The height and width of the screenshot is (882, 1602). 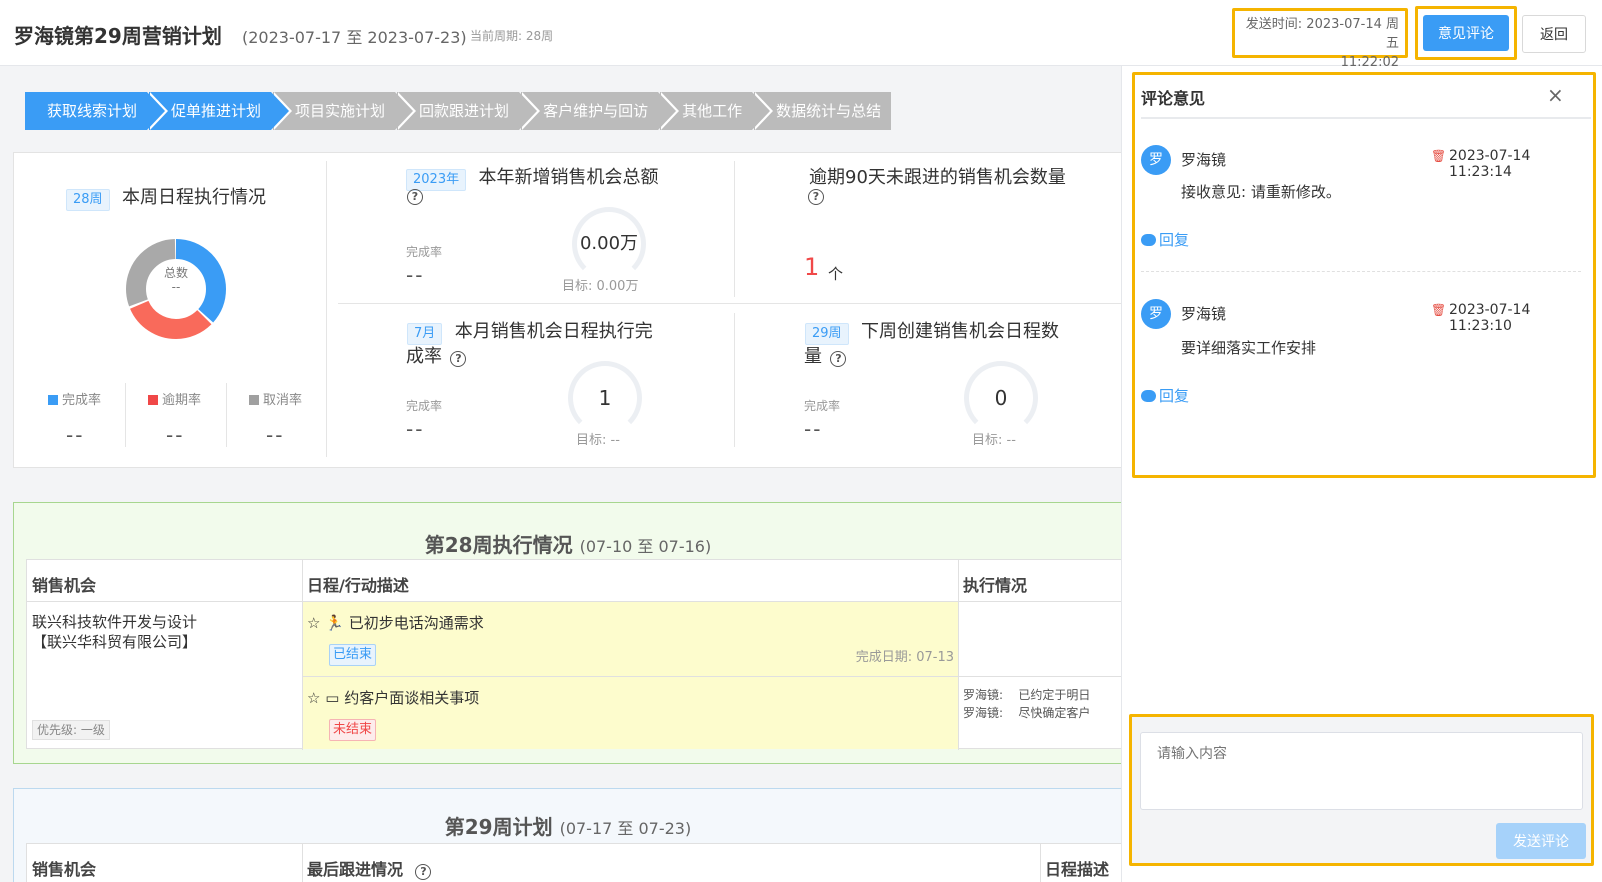 I want to click on priority-badge: 优先级: 一级, so click(x=71, y=730).